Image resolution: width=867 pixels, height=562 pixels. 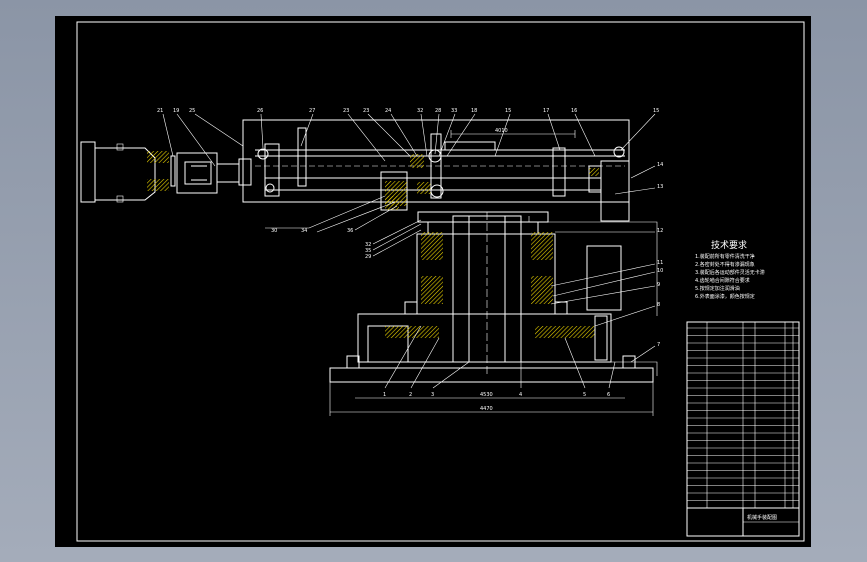 What do you see at coordinates (432, 395) in the screenshot?
I see `part-number-label: 3` at bounding box center [432, 395].